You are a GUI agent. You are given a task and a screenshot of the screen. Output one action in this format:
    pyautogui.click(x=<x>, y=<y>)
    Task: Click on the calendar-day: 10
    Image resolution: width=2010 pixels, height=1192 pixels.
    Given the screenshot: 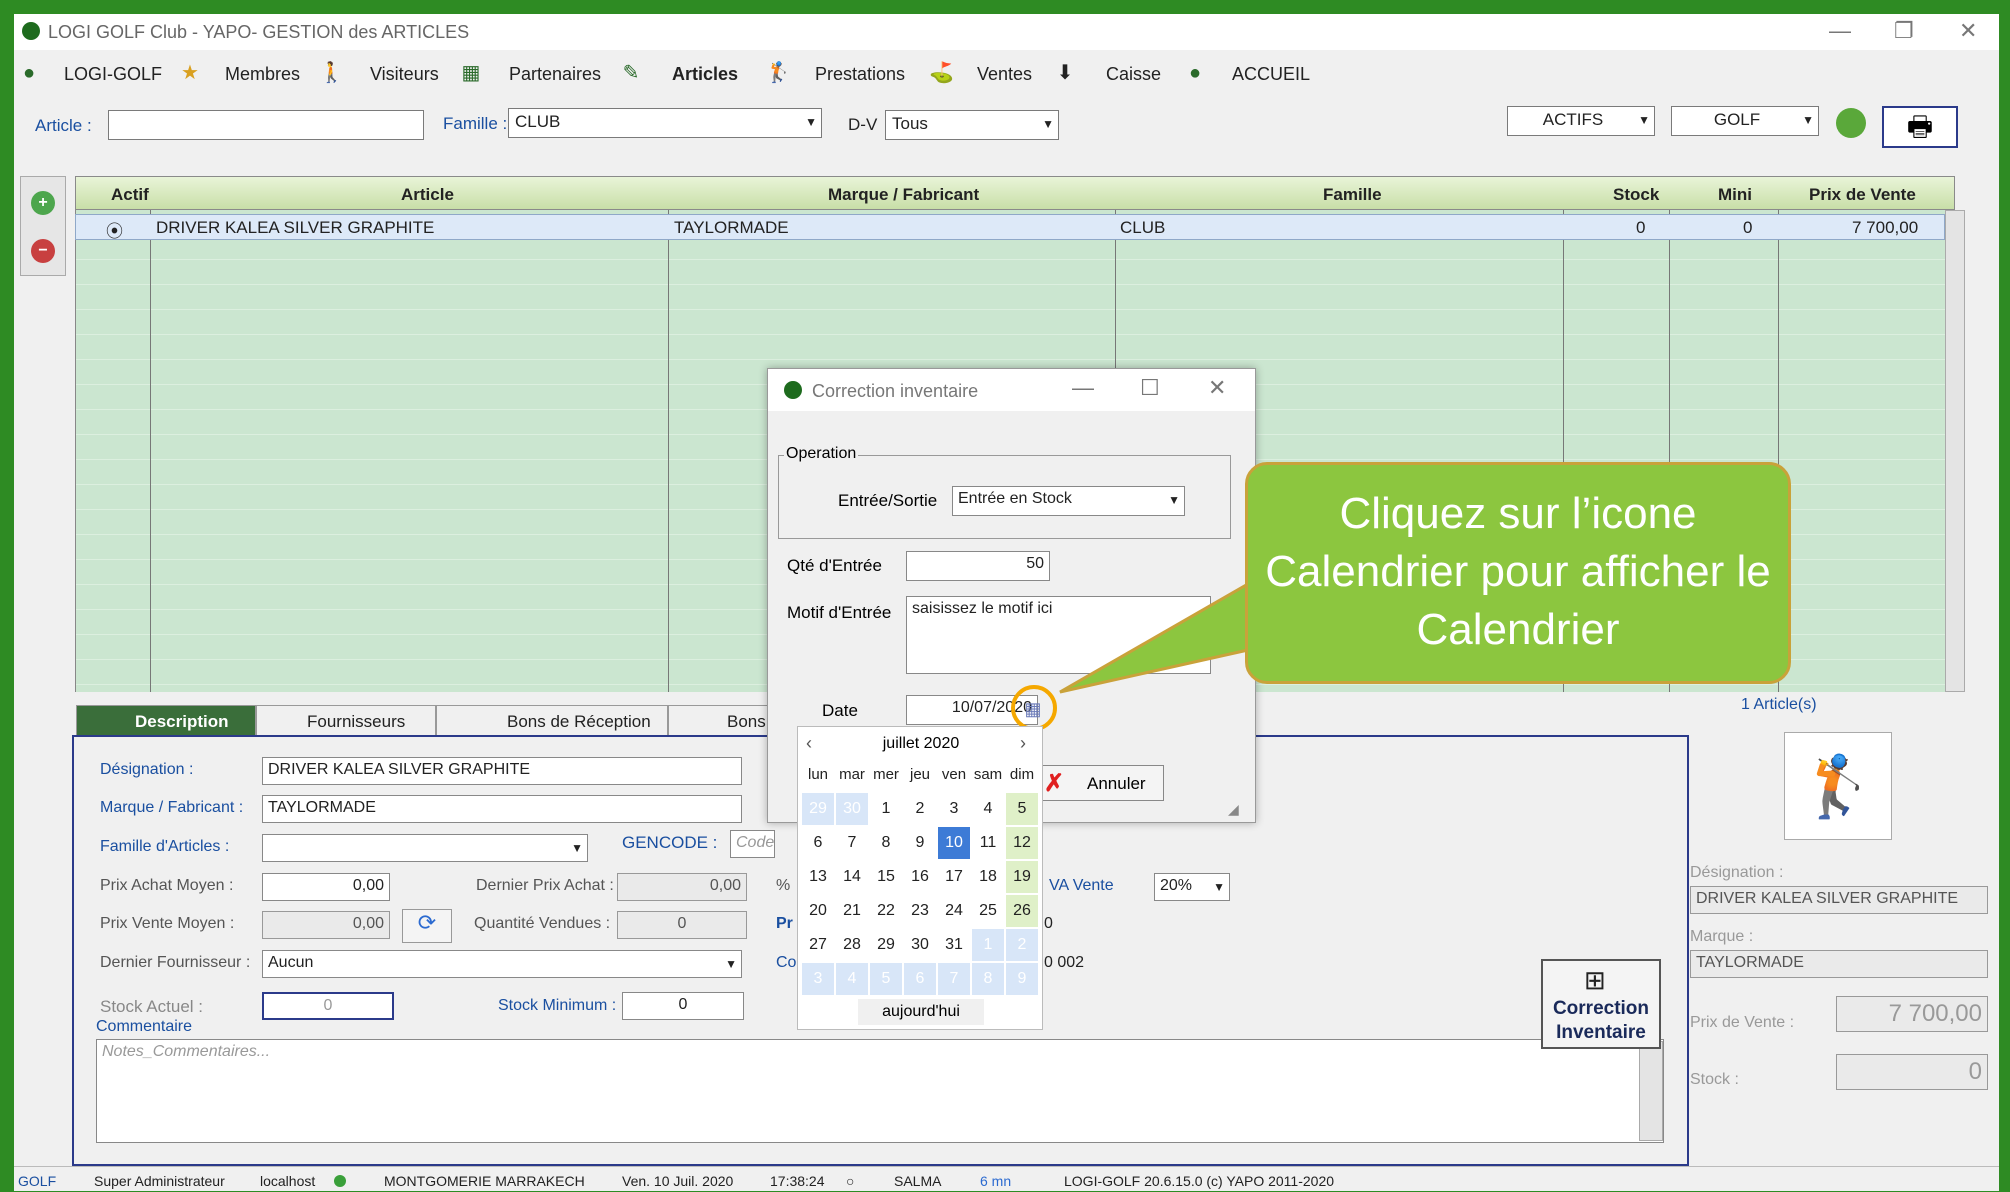 What is the action you would take?
    pyautogui.click(x=954, y=843)
    